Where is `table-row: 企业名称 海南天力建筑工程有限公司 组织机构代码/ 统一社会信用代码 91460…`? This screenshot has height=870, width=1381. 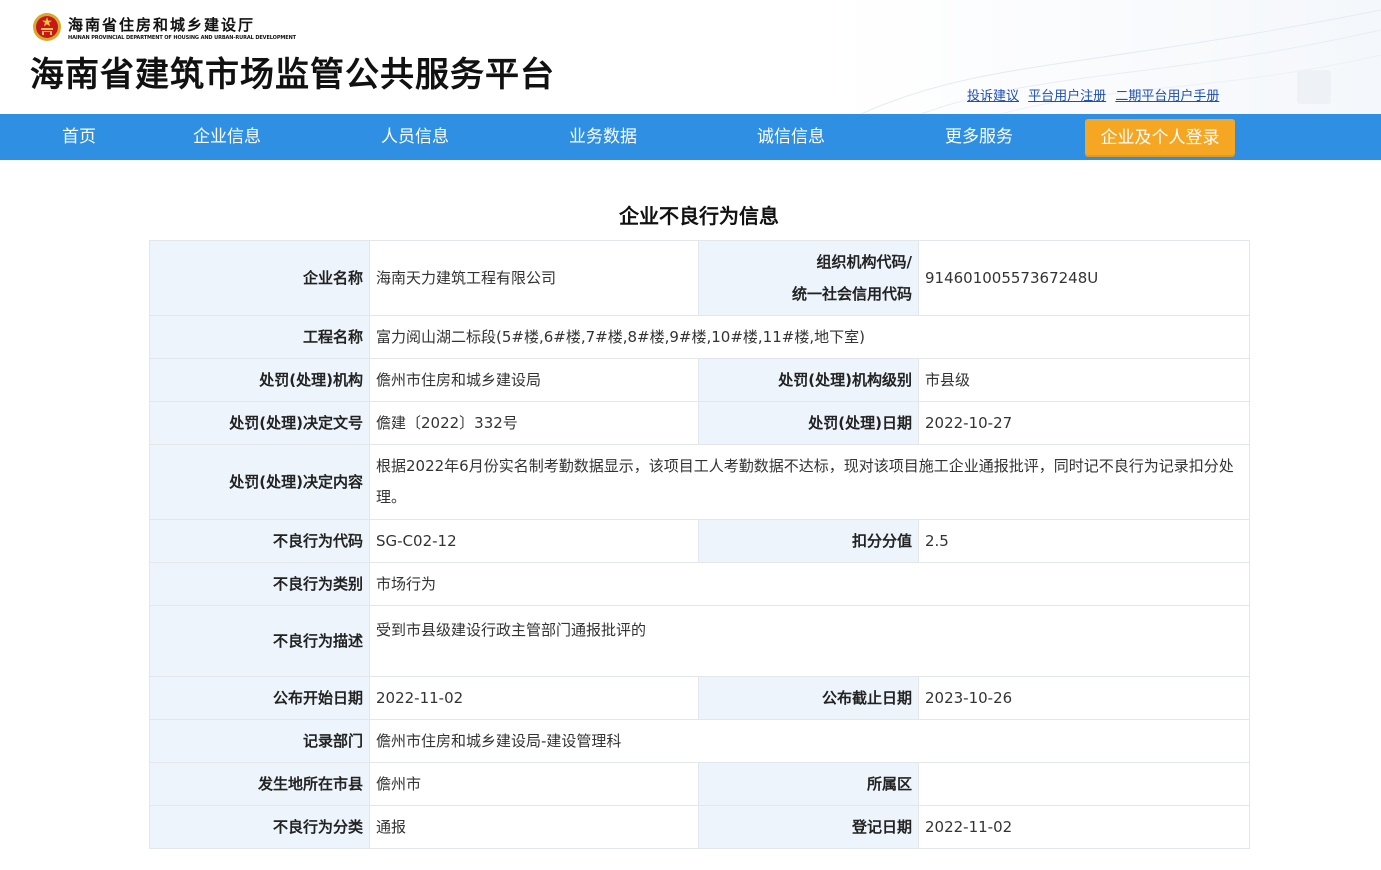 table-row: 企业名称 海南天力建筑工程有限公司 组织机构代码/ 统一社会信用代码 91460… is located at coordinates (699, 278).